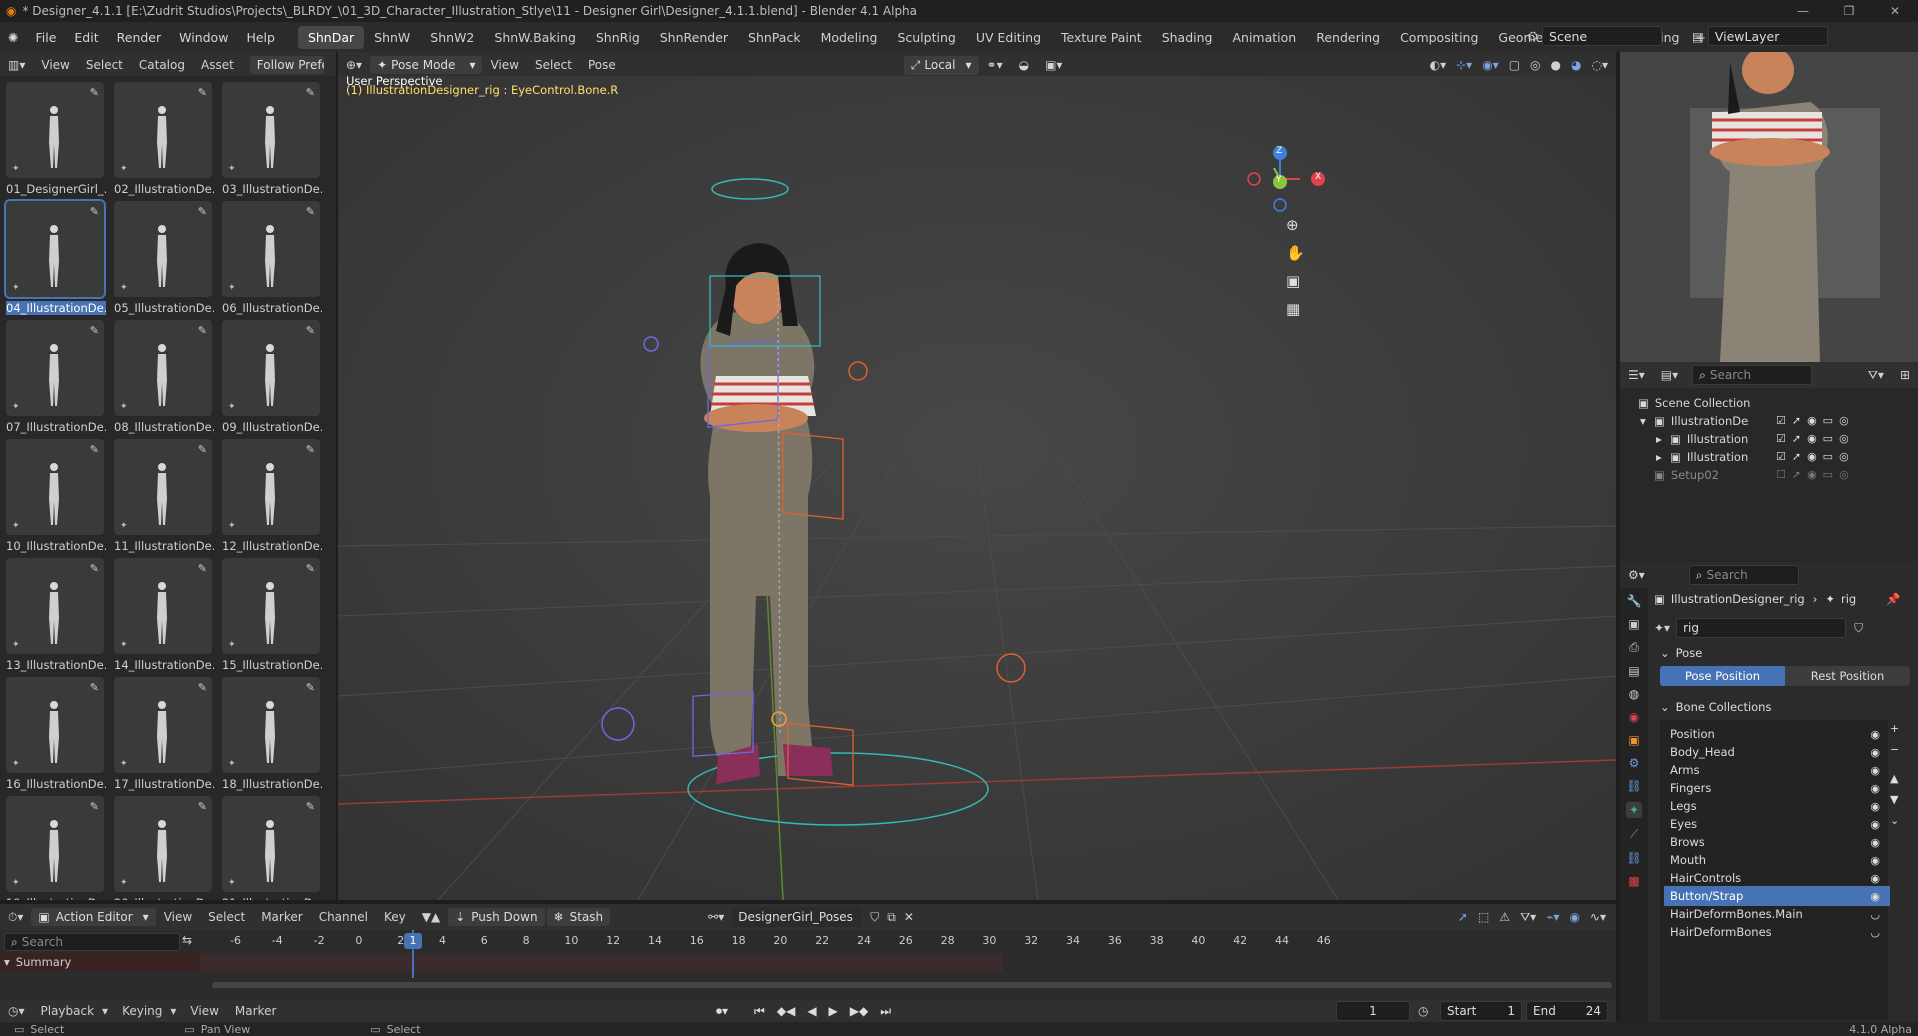 This screenshot has width=1918, height=1036. I want to click on follow-prefs-button: Follow Prefer, so click(286, 65).